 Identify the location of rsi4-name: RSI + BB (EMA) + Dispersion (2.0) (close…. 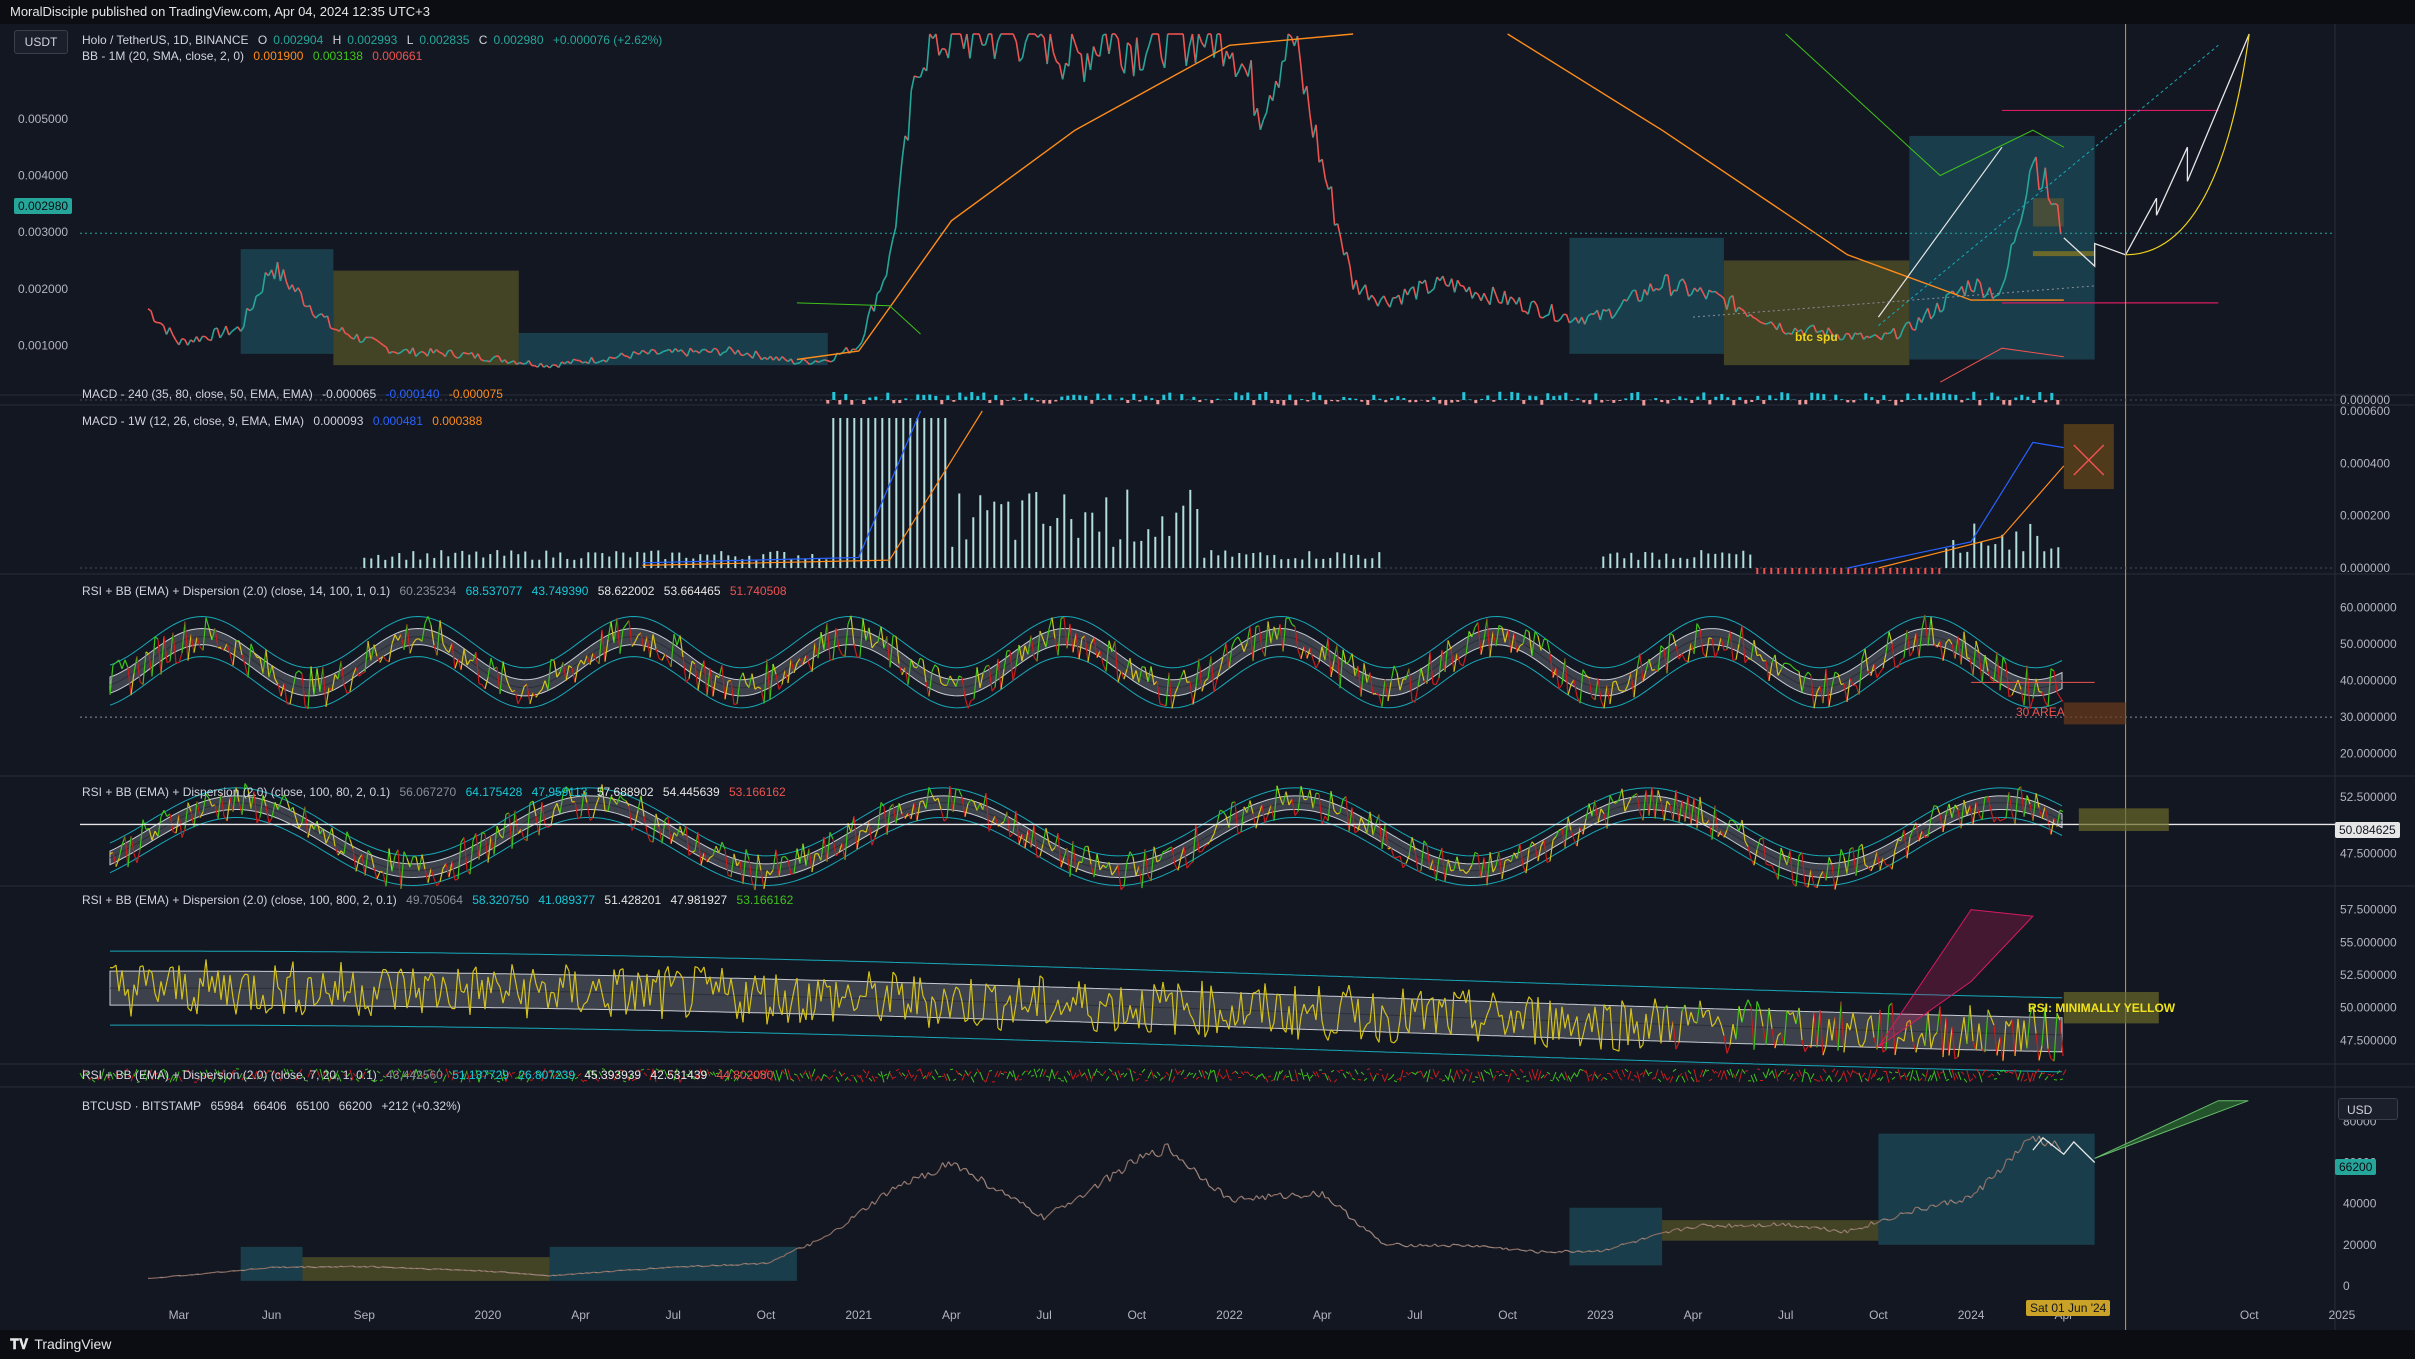
(229, 1075).